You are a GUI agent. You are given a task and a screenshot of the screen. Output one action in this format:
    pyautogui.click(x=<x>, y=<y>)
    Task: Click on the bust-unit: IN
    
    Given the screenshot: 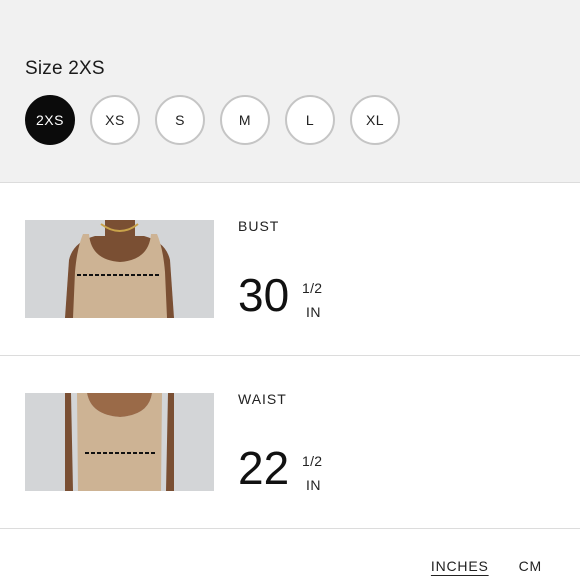 What is the action you would take?
    pyautogui.click(x=313, y=312)
    